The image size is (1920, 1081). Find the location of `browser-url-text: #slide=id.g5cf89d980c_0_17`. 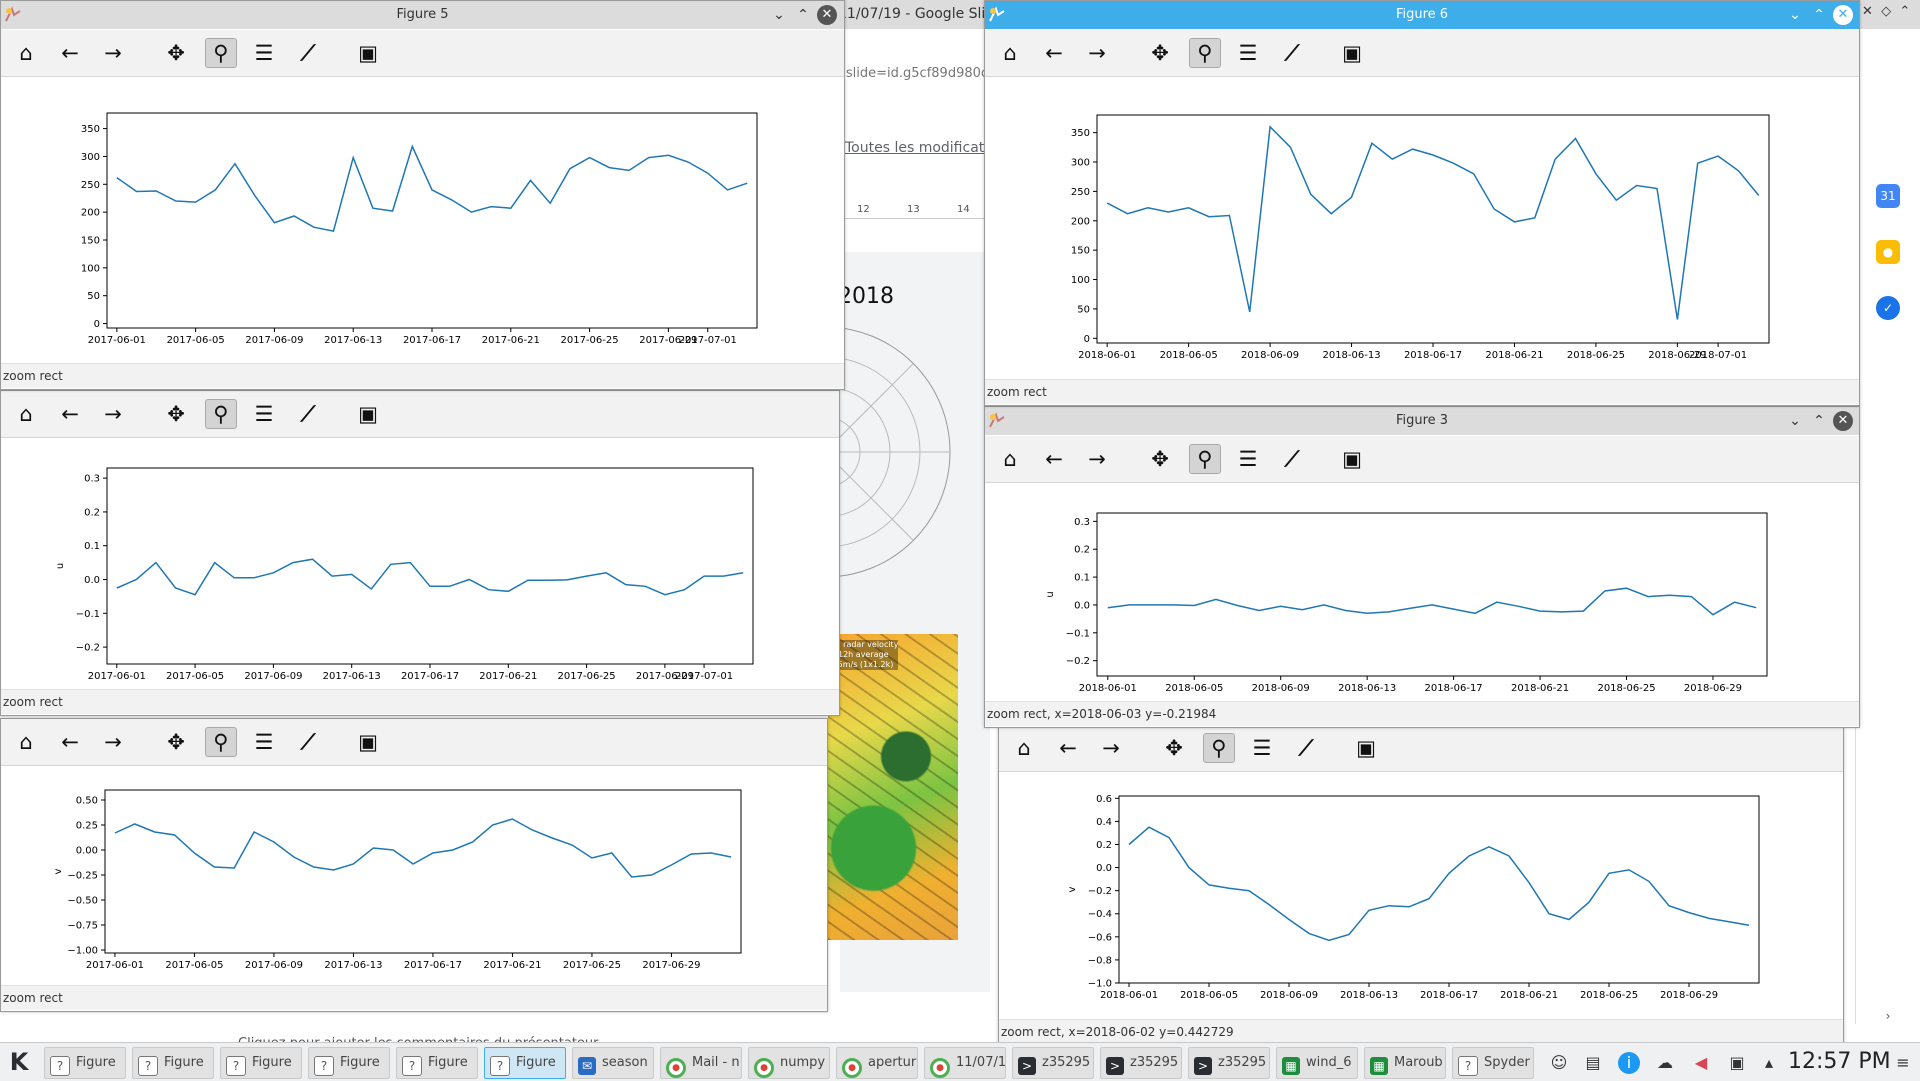

browser-url-text: #slide=id.g5cf89d980c_0_17 is located at coordinates (915, 80).